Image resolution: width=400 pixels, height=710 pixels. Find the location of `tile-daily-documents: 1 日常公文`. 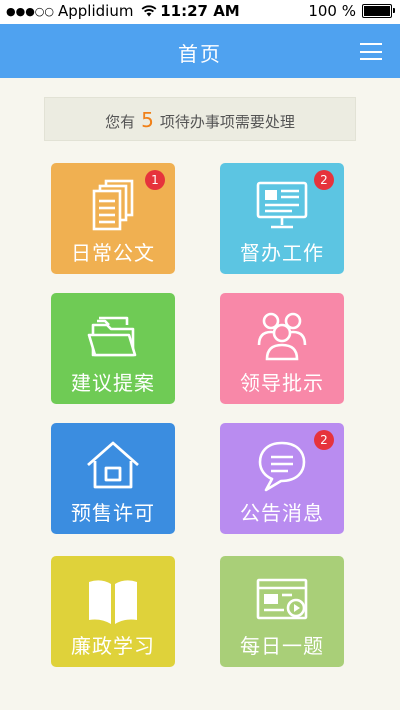

tile-daily-documents: 1 日常公文 is located at coordinates (113, 218).